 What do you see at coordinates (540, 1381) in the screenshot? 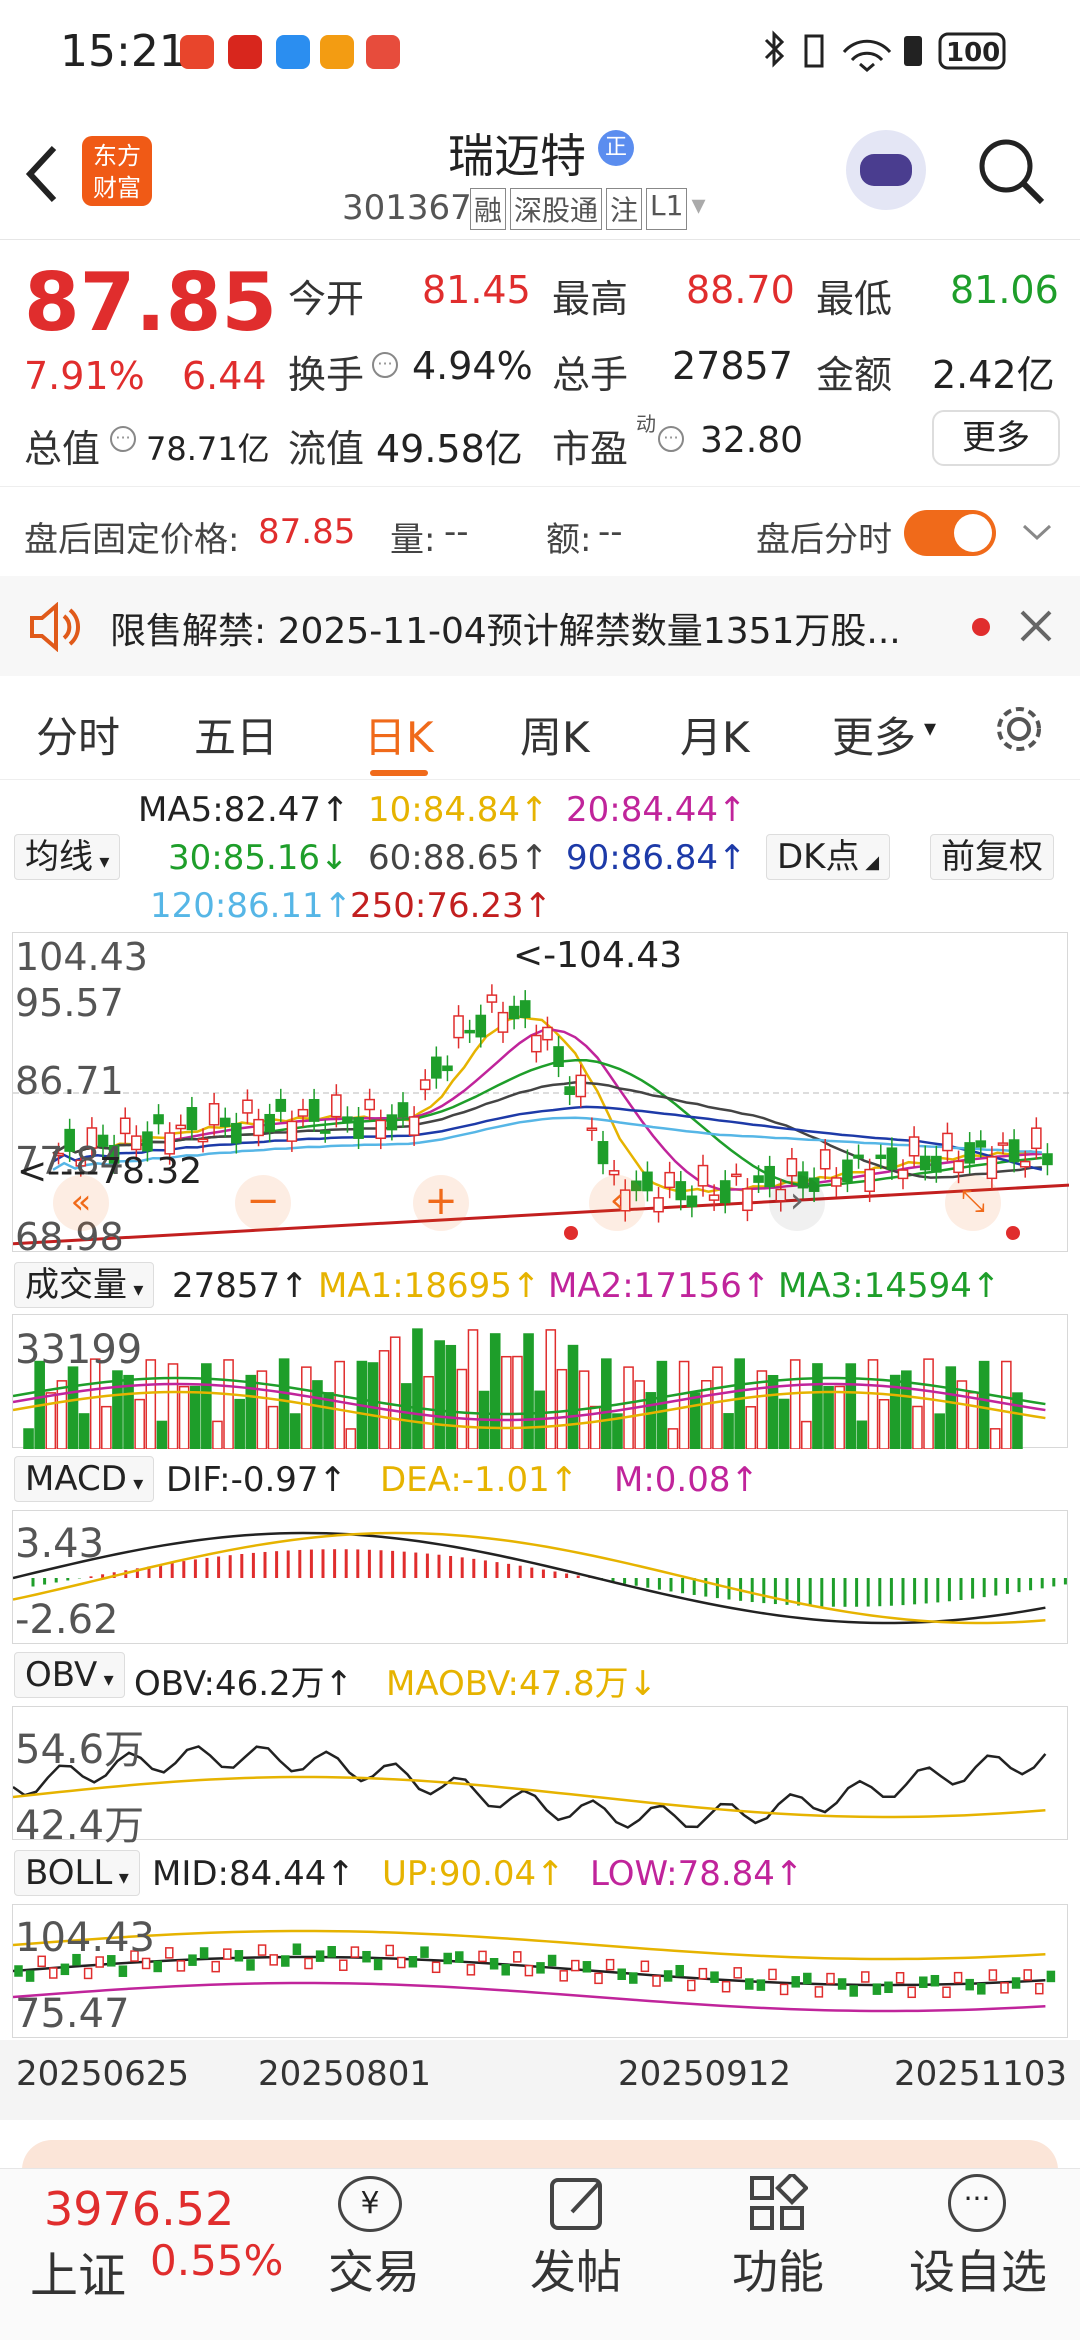
I see `volume-chart: 33199` at bounding box center [540, 1381].